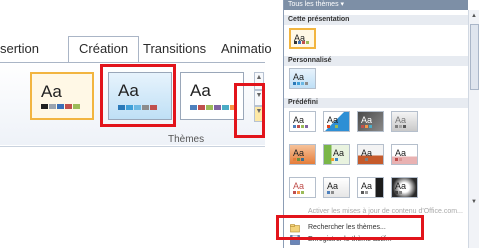  Describe the element at coordinates (132, 146) in the screenshot. I see `group-divider` at that location.